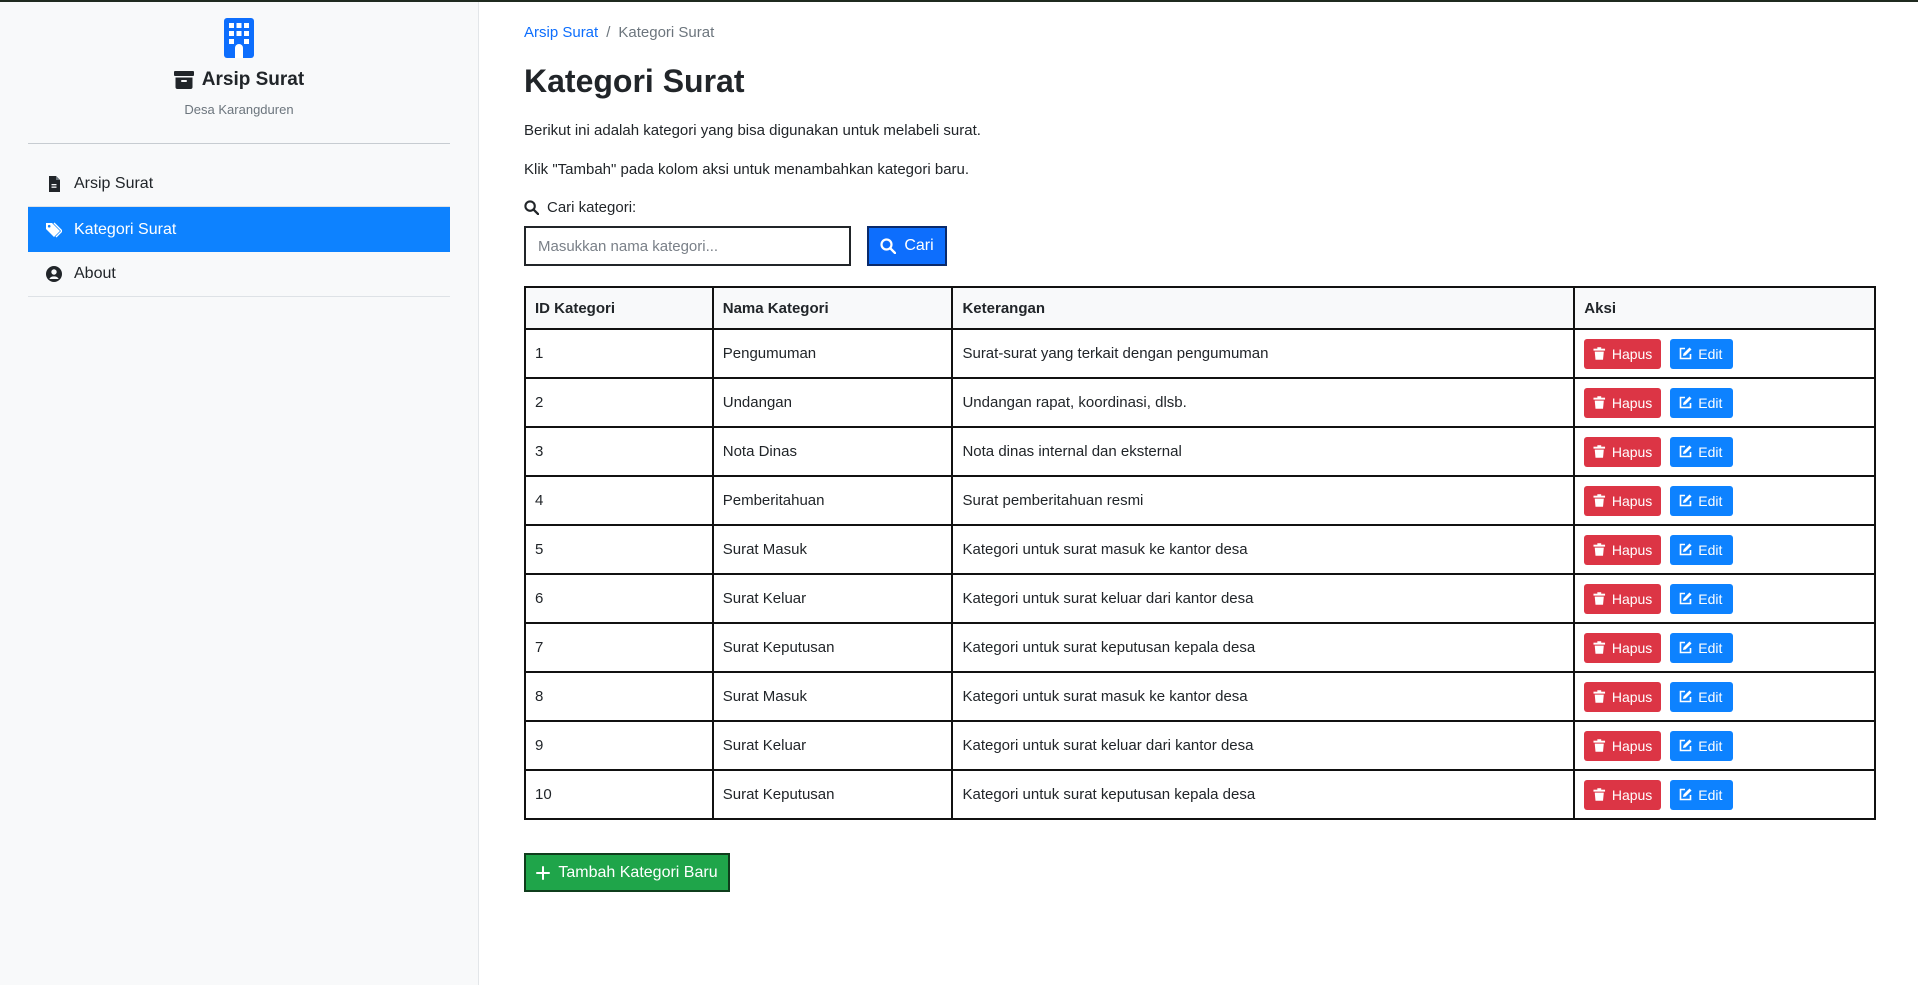 This screenshot has width=1918, height=985. I want to click on breadcrumb-current: Kategori Surat, so click(666, 32).